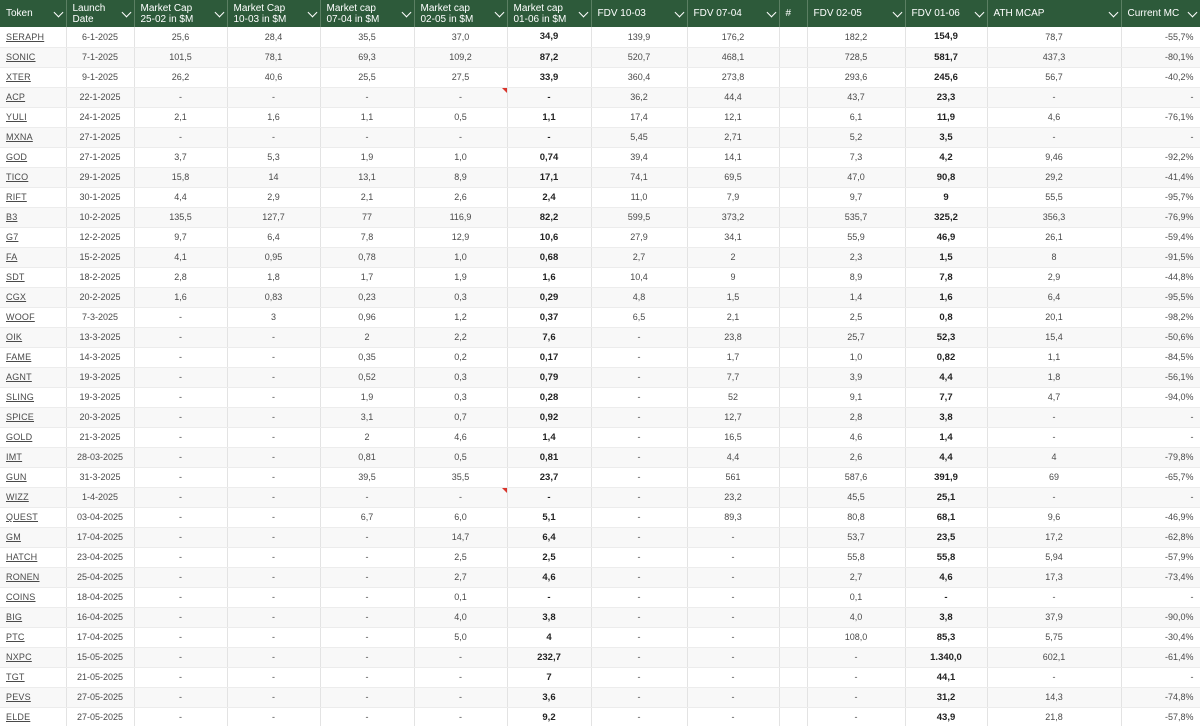 This screenshot has width=1200, height=726. Describe the element at coordinates (946, 257) in the screenshot. I see `cell-fdv-0106: 1,5` at that location.